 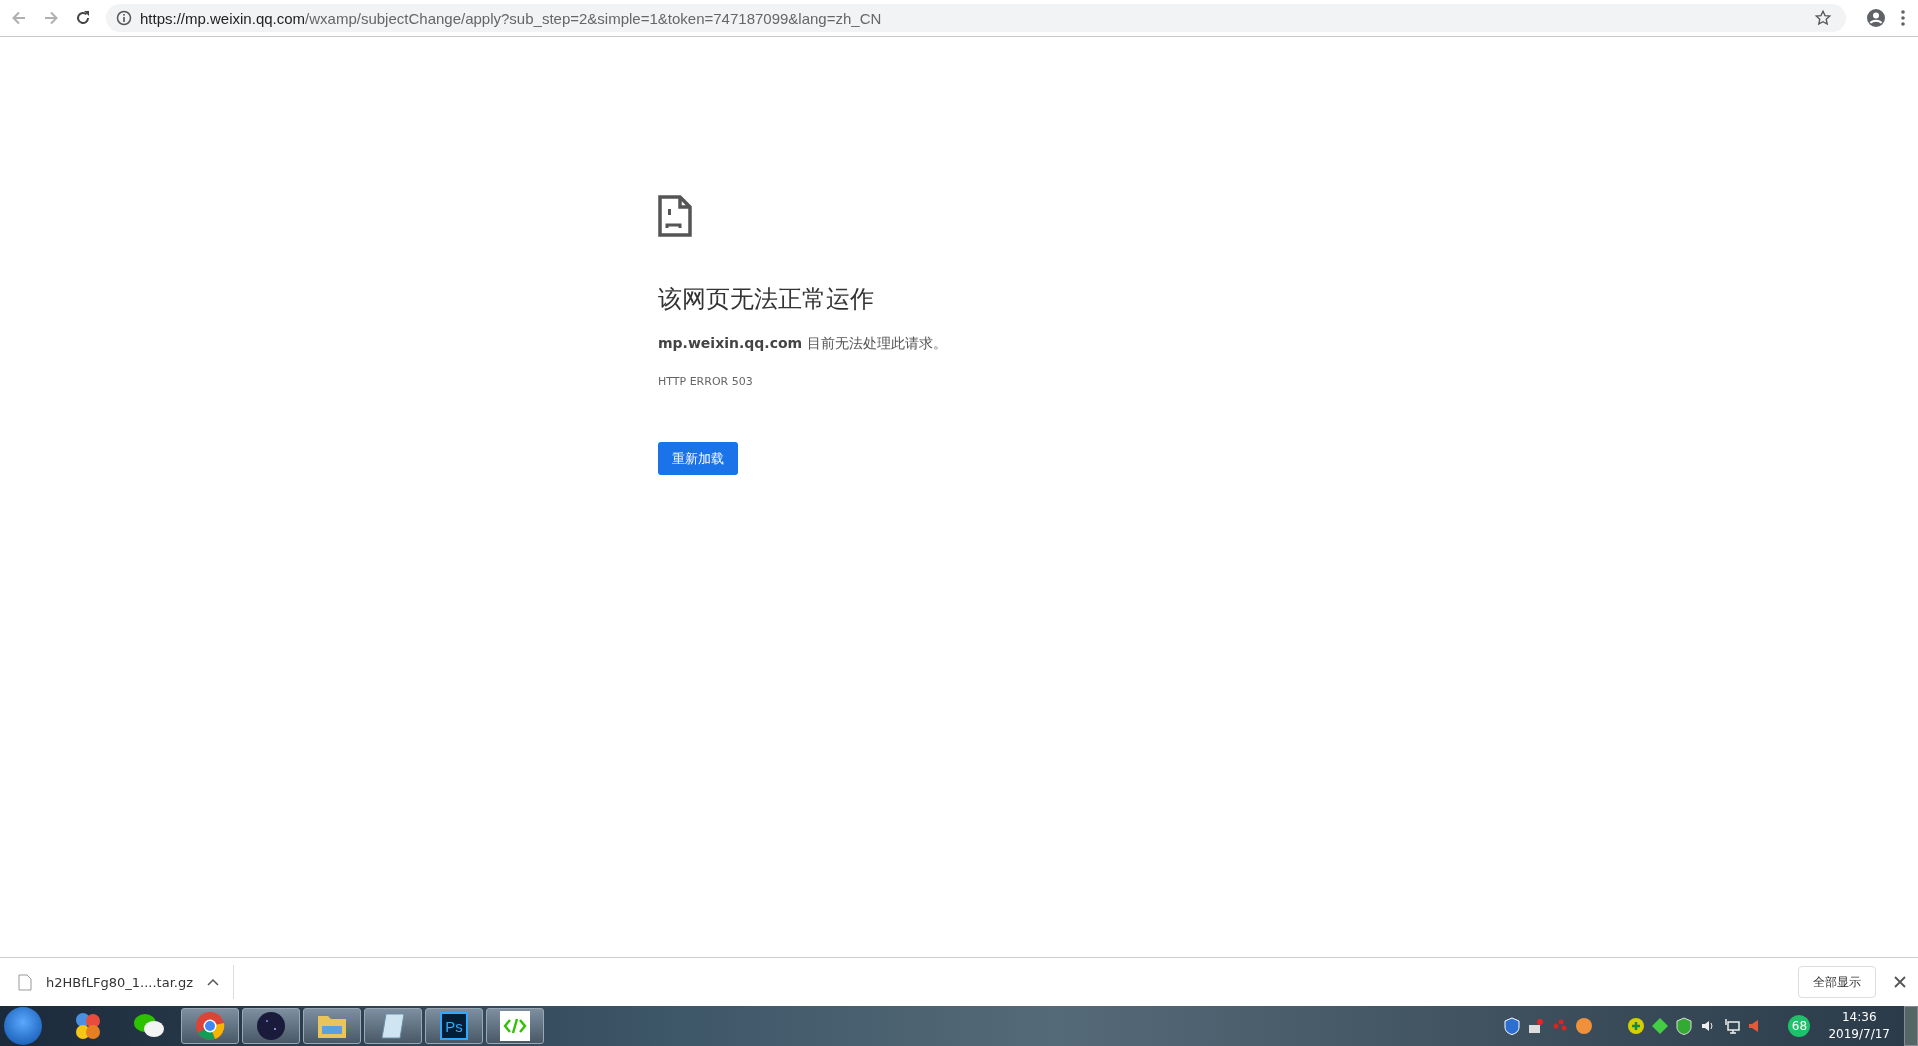 What do you see at coordinates (766, 299) in the screenshot?
I see `error-title: 该网页无法正常运作` at bounding box center [766, 299].